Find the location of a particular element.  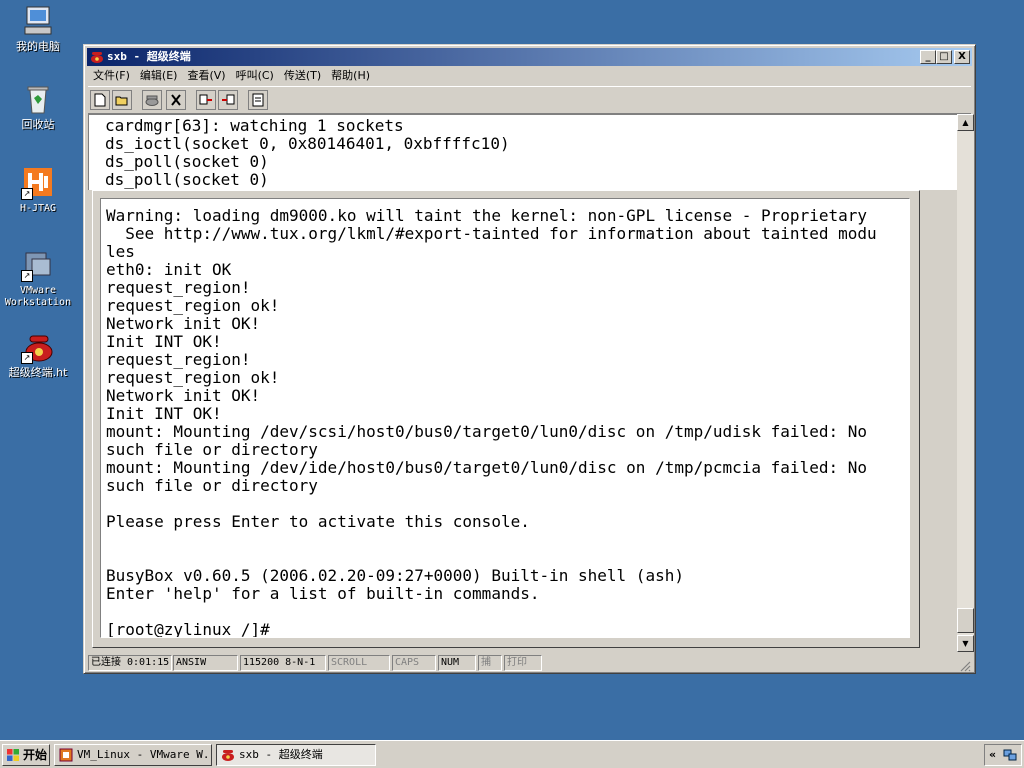

desktop-icon-label: 我的电脑 is located at coordinates (38, 46).